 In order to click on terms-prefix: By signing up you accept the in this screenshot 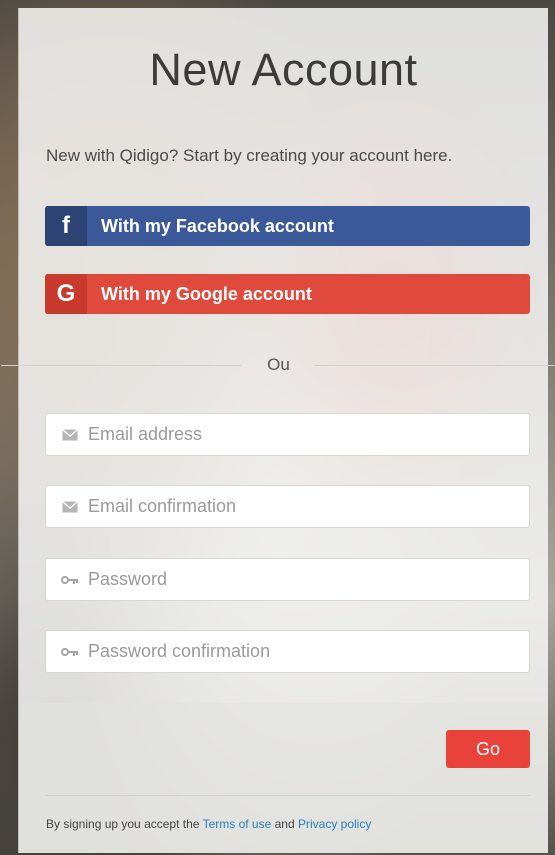, I will do `click(123, 824)`.